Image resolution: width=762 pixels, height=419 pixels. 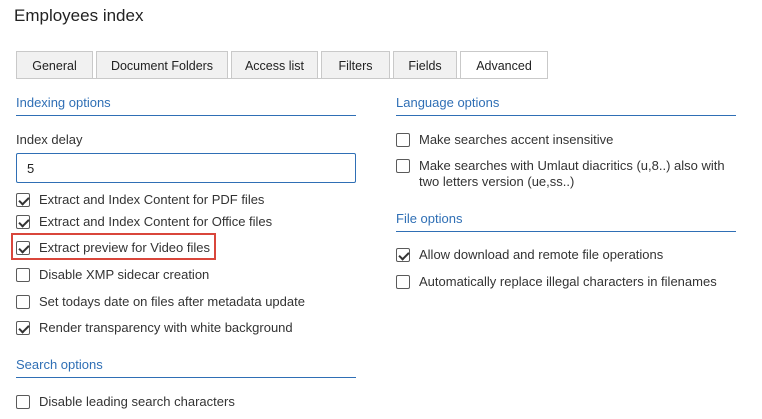 I want to click on disable-xmp-checkbox, so click(x=23, y=275).